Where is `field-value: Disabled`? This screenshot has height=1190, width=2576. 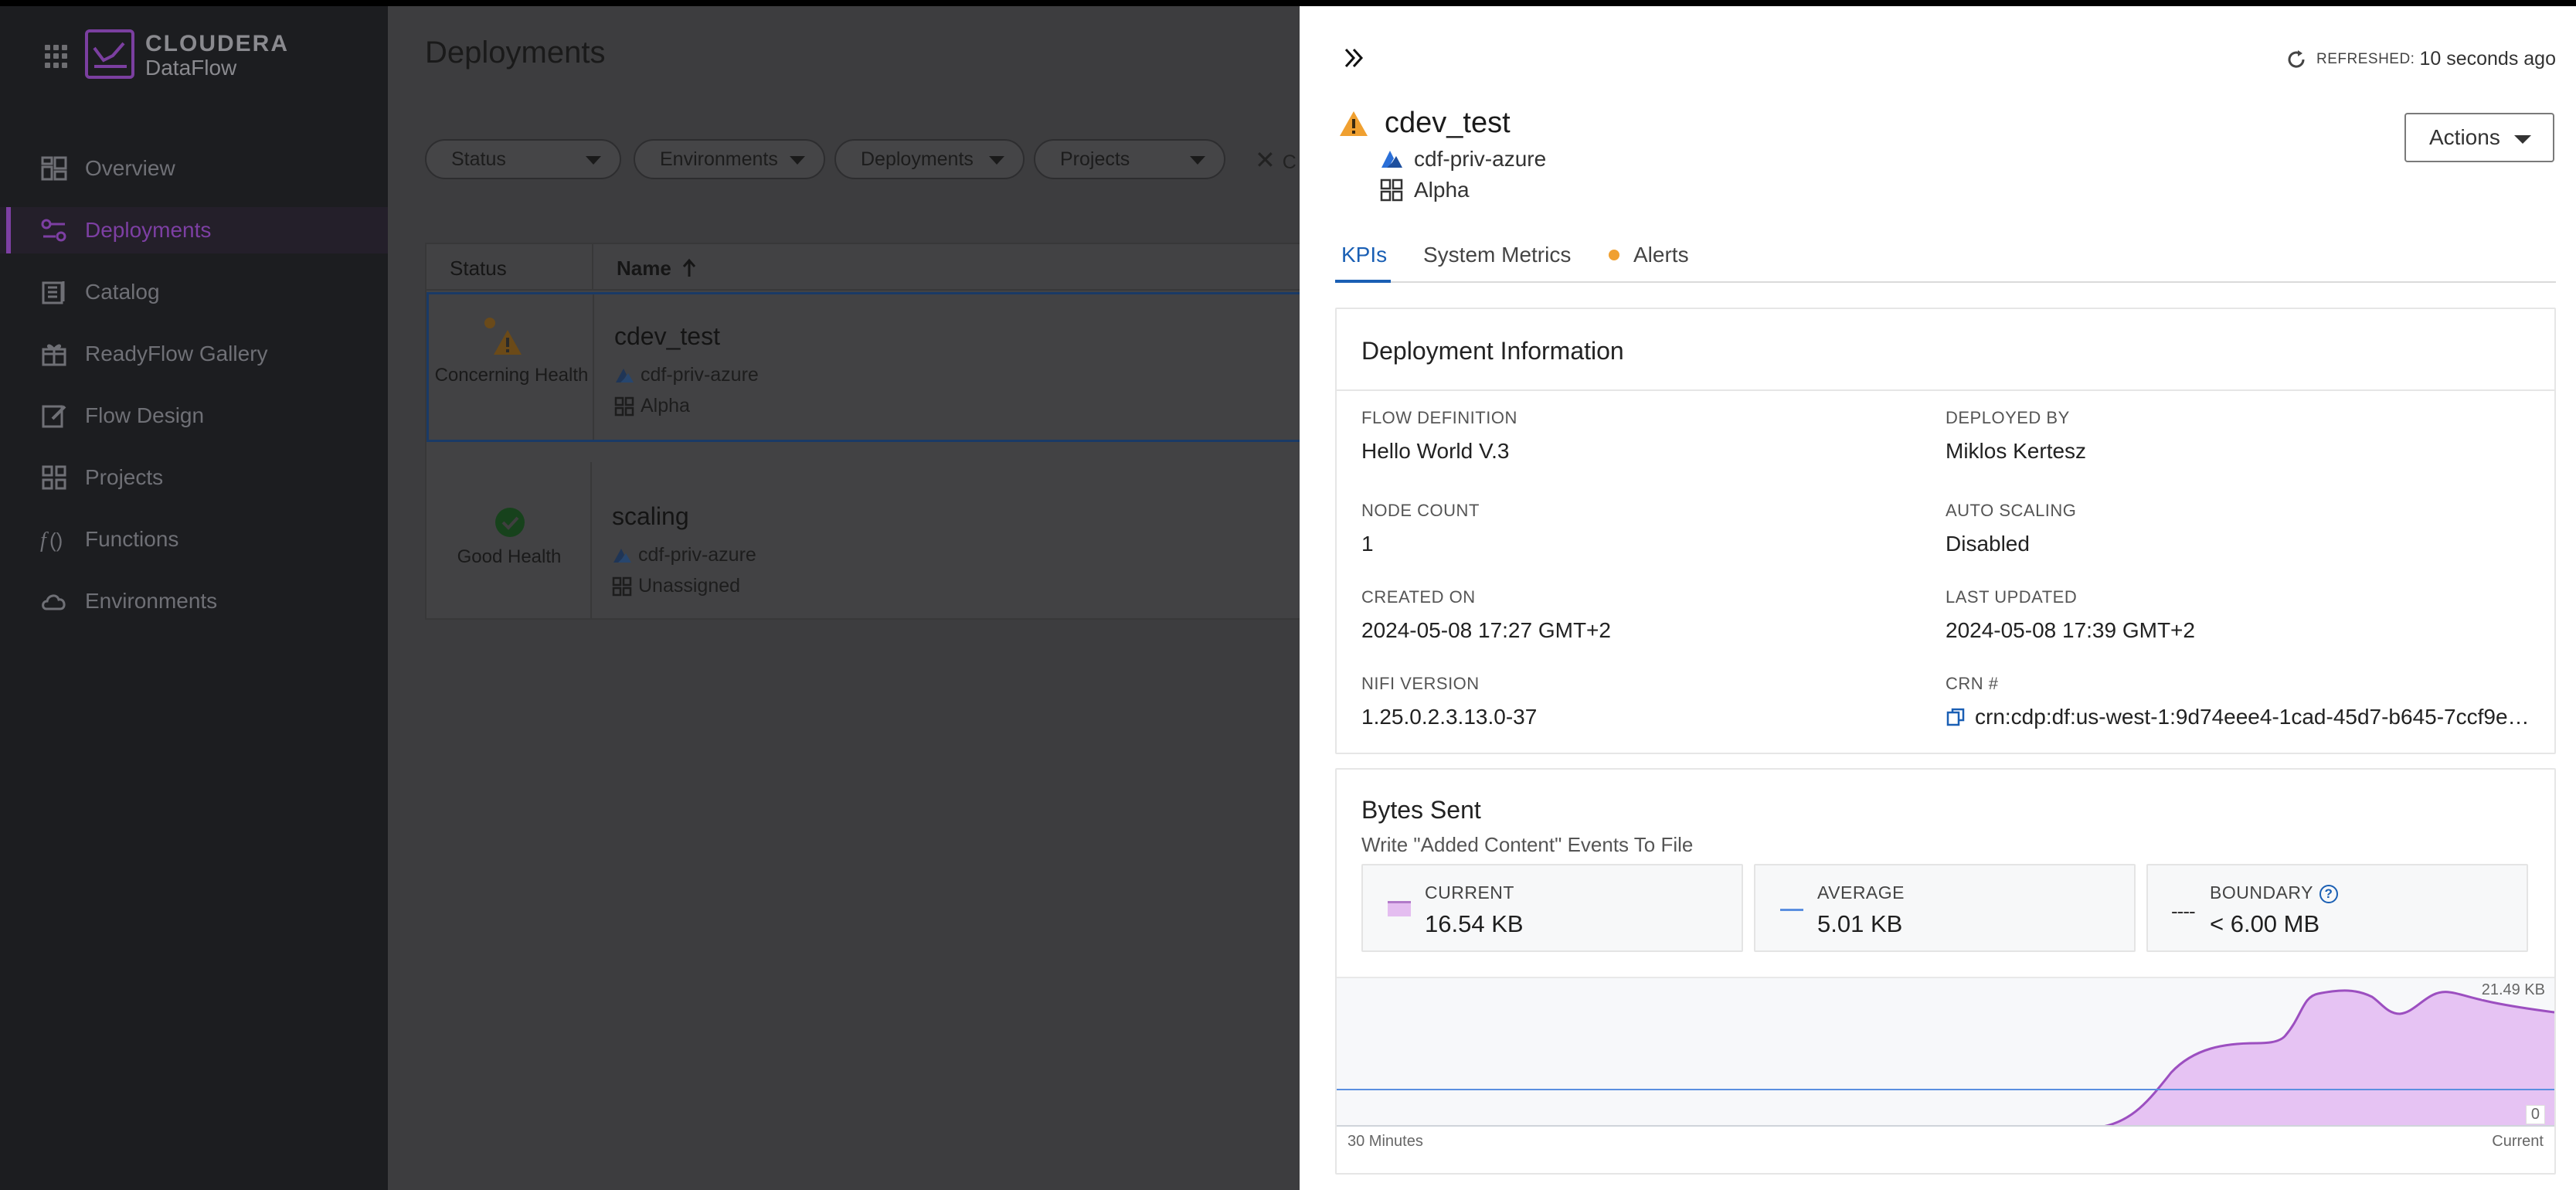
field-value: Disabled is located at coordinates (1988, 544).